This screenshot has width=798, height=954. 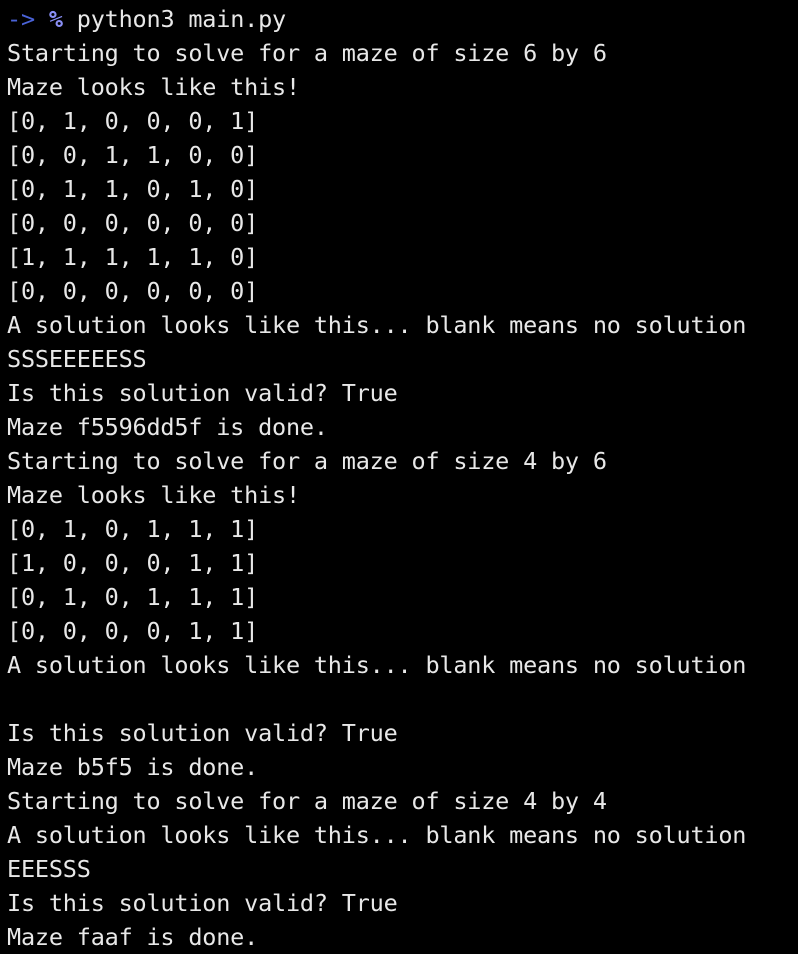 What do you see at coordinates (55, 19) in the screenshot?
I see `prompt-symbol: %` at bounding box center [55, 19].